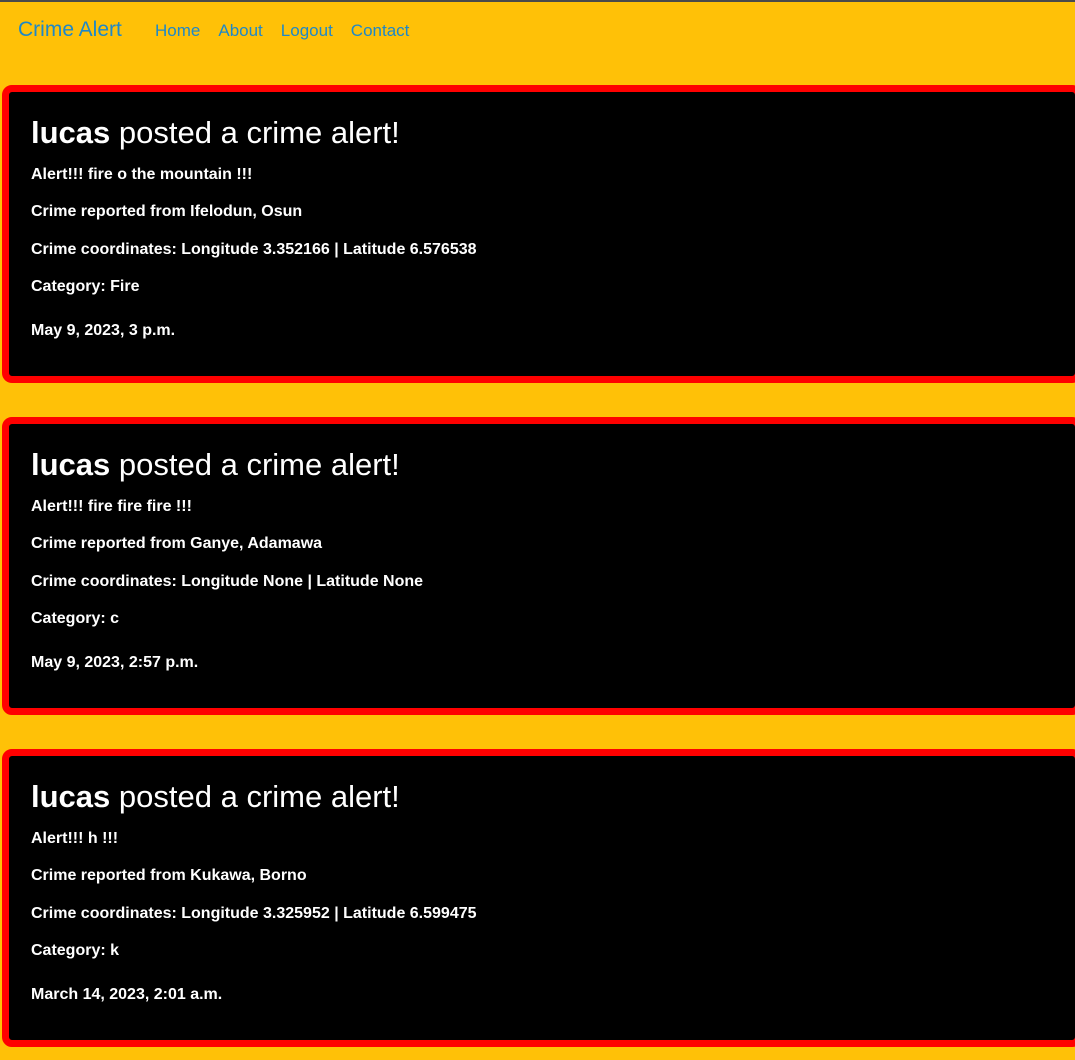 This screenshot has width=1075, height=1060. What do you see at coordinates (75, 838) in the screenshot?
I see `alert-message: Alert!!! h !!!` at bounding box center [75, 838].